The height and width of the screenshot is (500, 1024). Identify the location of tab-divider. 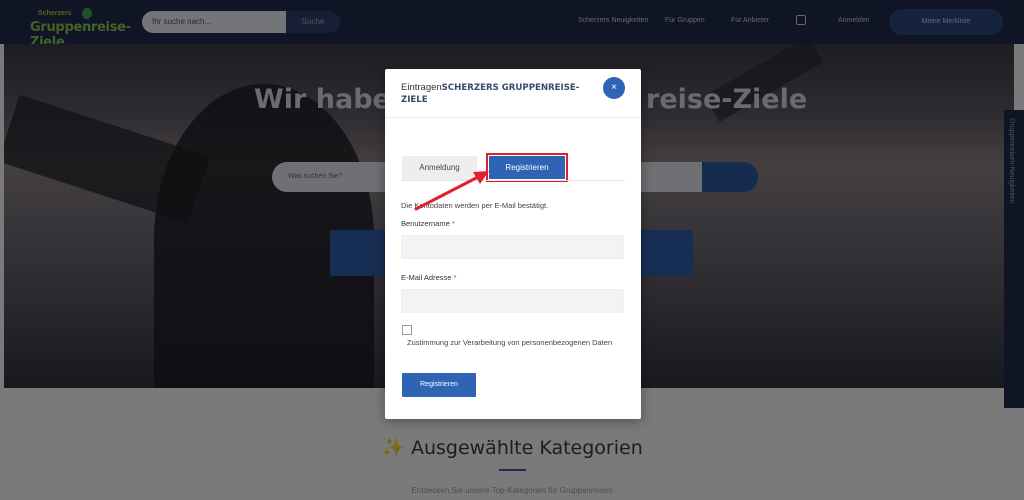
(513, 180).